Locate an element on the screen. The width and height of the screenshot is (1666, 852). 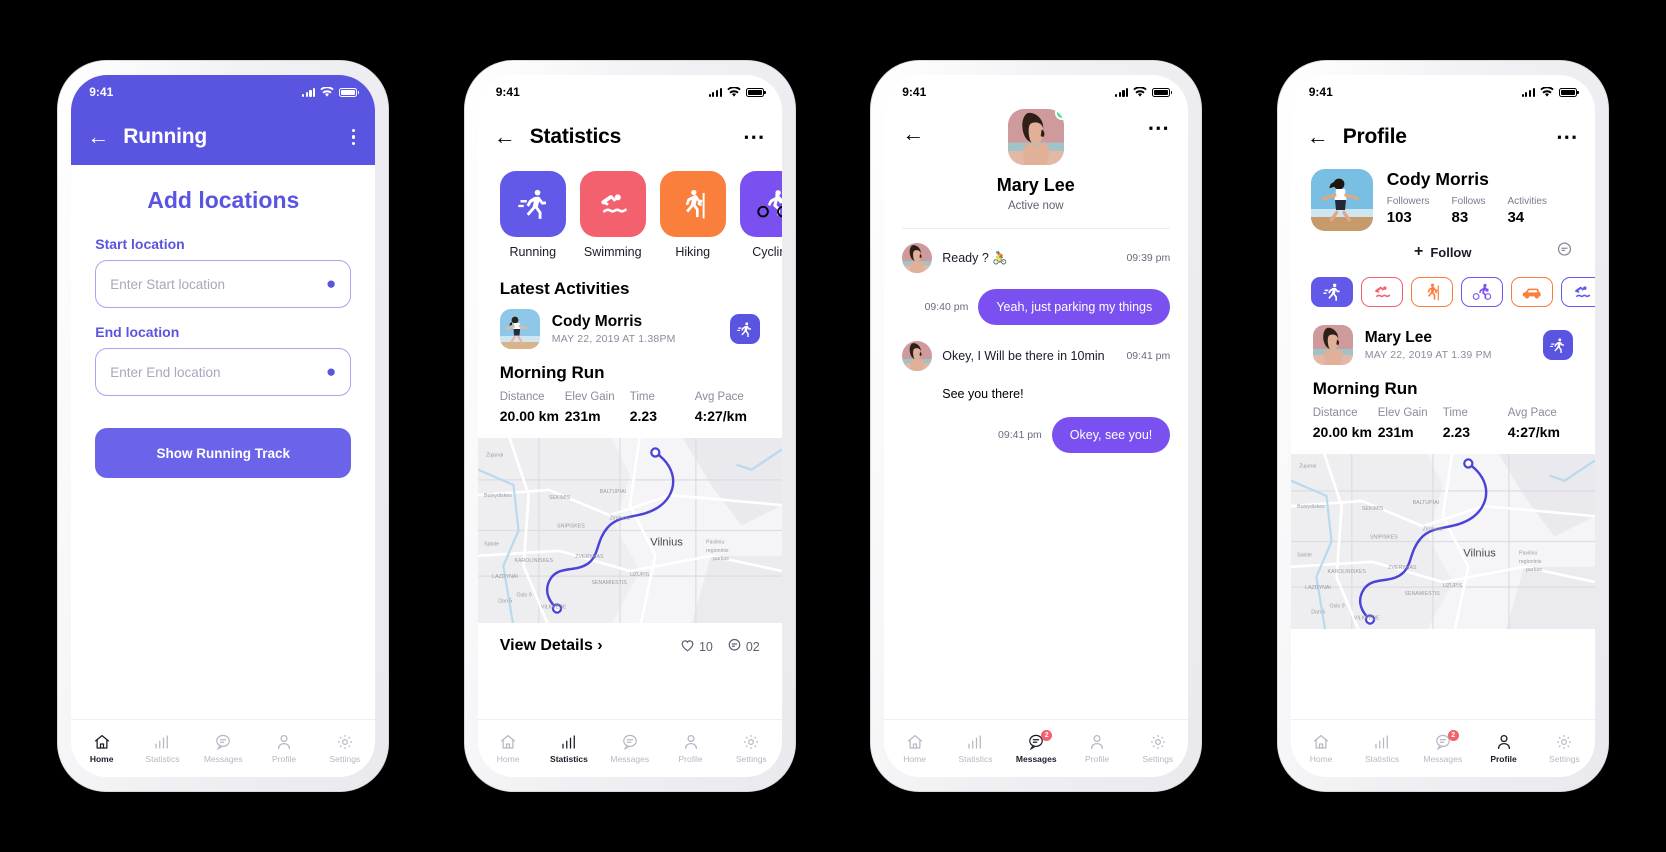
profile-stat-value: 34 is located at coordinates (1516, 217).